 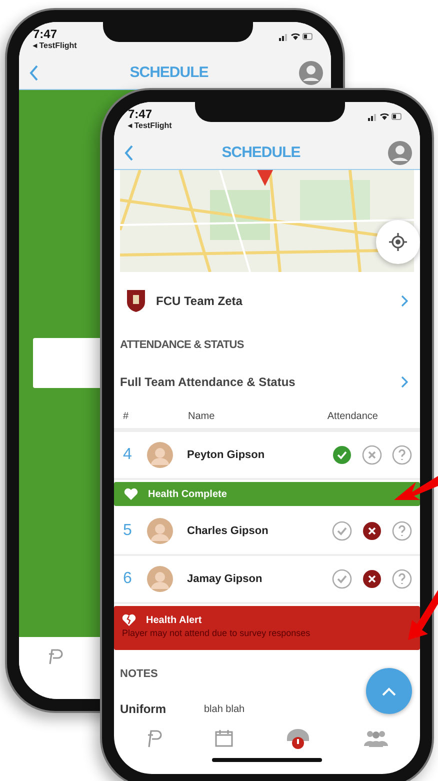 I want to click on player-name: Peyton Gipson, so click(x=226, y=455).